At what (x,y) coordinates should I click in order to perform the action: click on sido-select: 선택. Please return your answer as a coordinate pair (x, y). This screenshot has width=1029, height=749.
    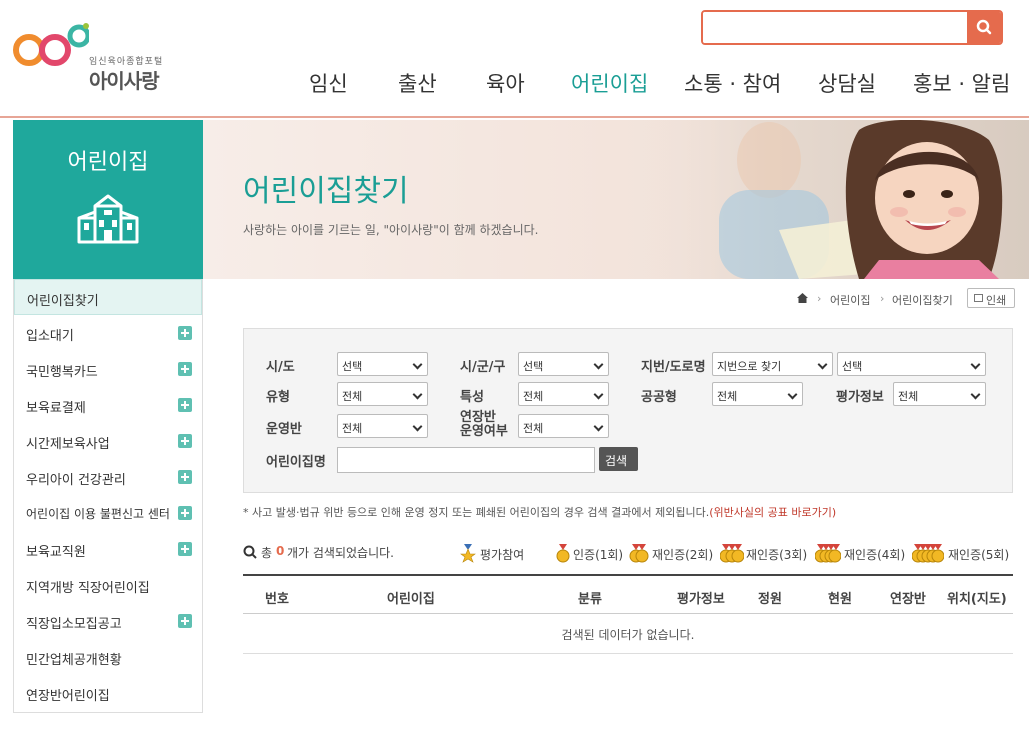
    Looking at the image, I should click on (382, 364).